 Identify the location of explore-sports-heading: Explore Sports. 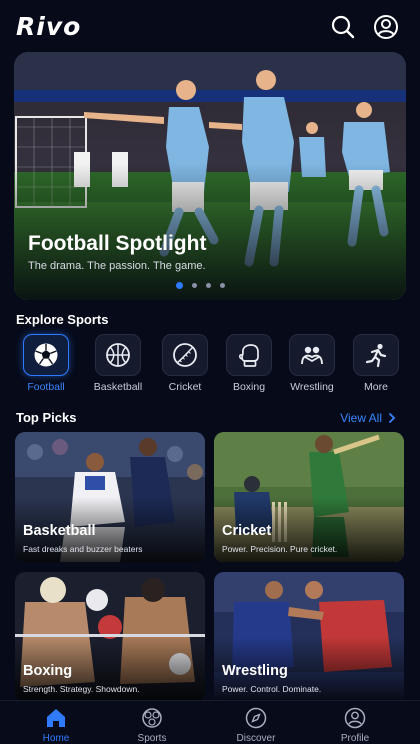
(62, 319).